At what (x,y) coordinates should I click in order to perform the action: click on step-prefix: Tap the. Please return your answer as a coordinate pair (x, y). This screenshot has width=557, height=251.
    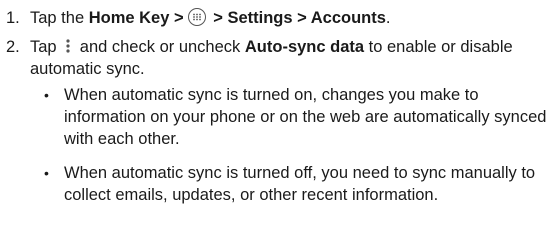
    Looking at the image, I should click on (59, 18).